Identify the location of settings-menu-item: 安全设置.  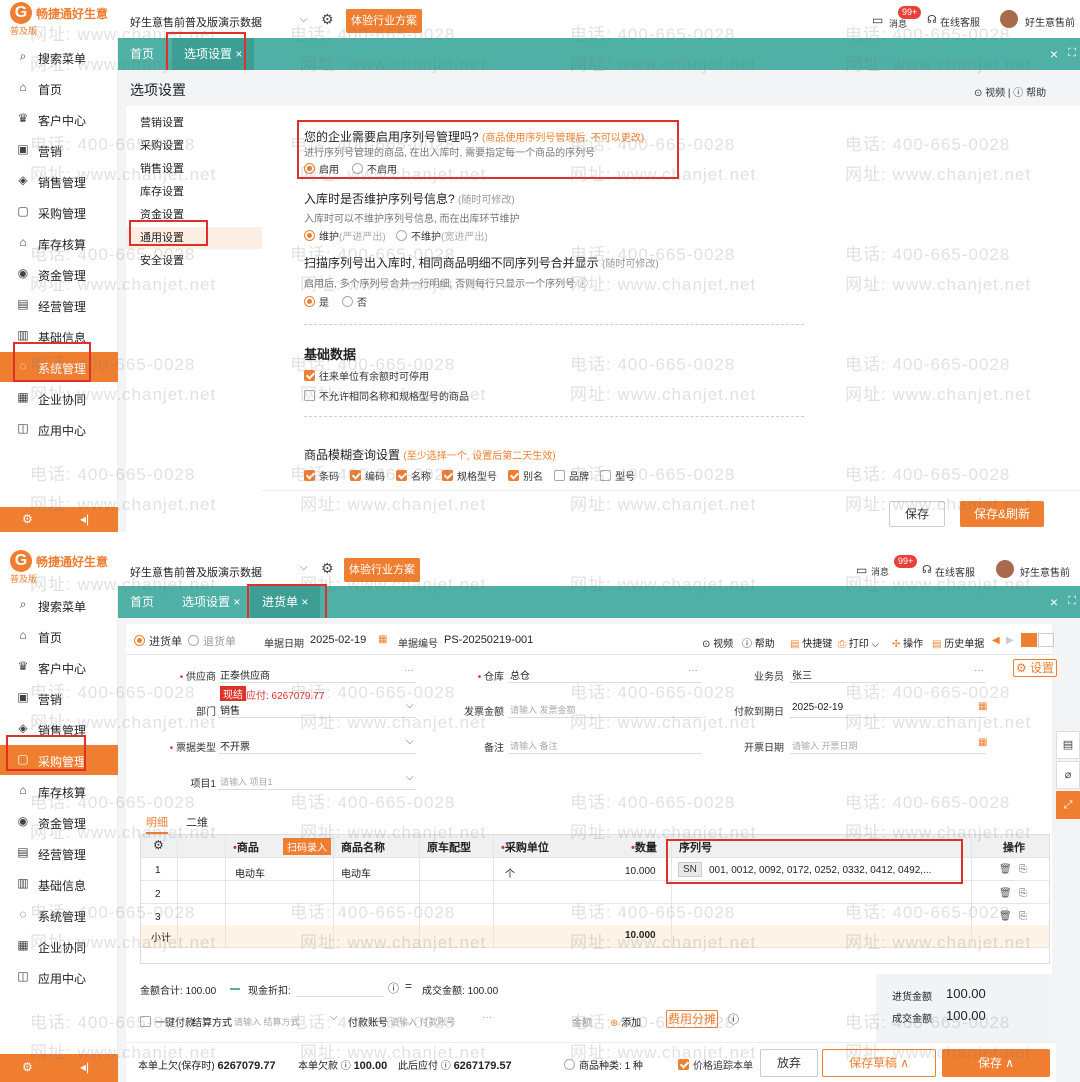
(194, 261).